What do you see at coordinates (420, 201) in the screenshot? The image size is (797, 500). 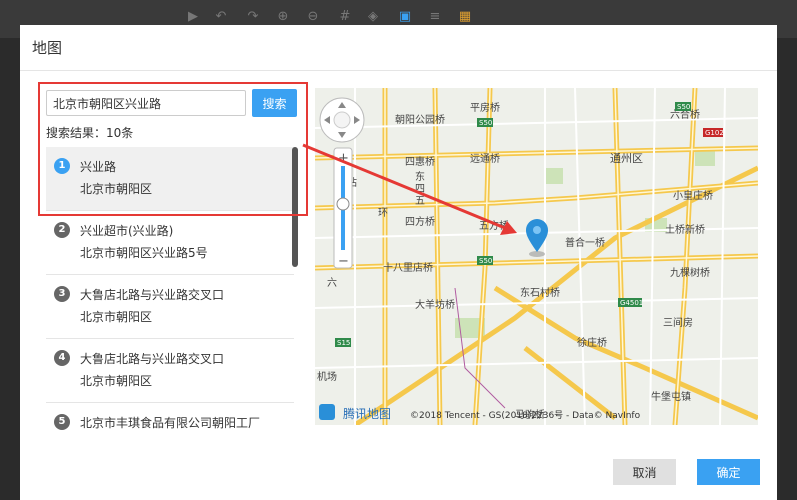 I see `map-label: 五` at bounding box center [420, 201].